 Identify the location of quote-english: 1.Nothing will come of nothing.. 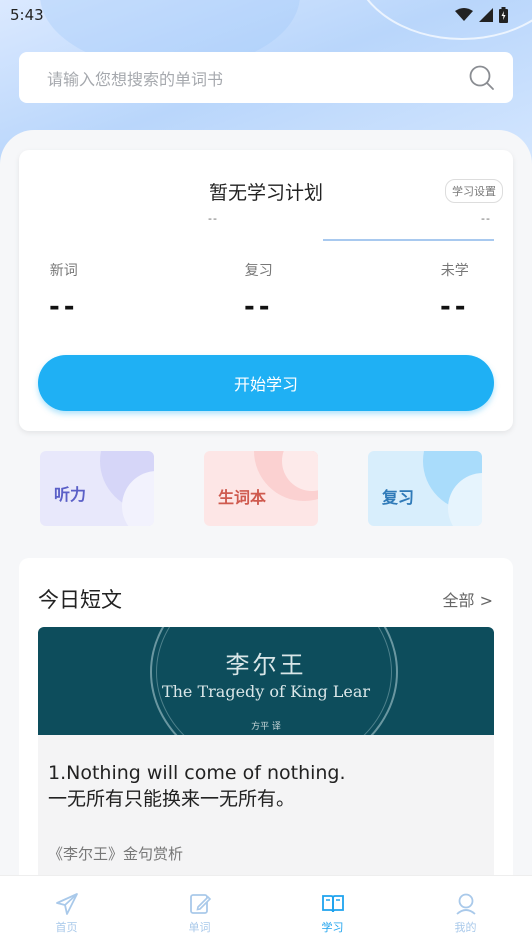
(197, 773).